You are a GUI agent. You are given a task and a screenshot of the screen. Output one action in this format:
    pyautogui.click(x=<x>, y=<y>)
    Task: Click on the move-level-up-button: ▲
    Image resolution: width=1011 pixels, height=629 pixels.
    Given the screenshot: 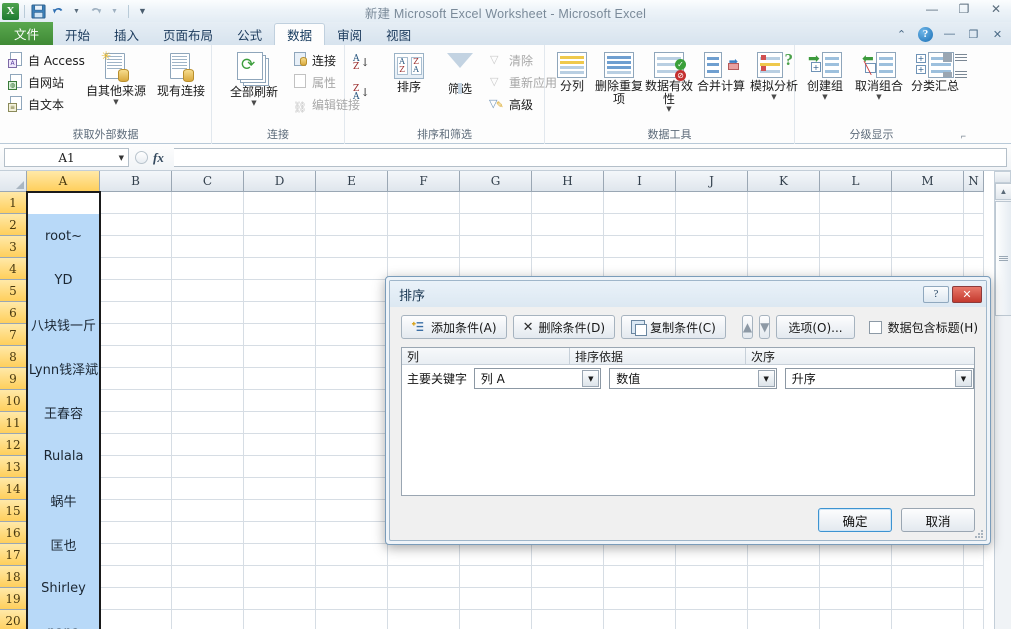 What is the action you would take?
    pyautogui.click(x=747, y=327)
    